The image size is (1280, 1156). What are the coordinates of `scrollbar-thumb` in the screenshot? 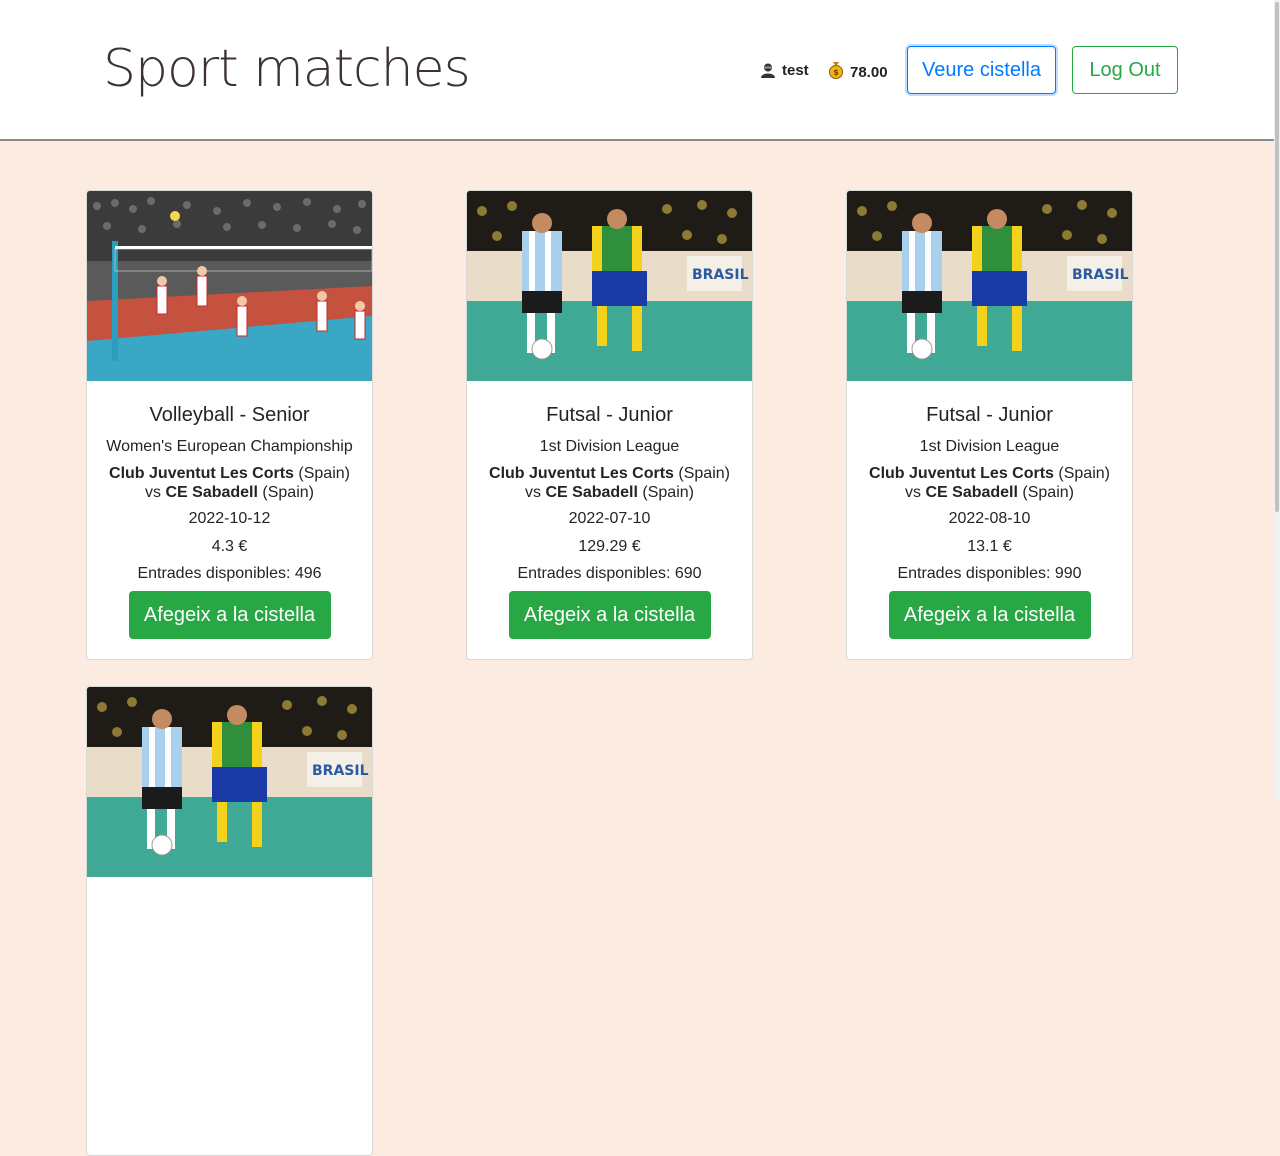 It's located at (1277, 257).